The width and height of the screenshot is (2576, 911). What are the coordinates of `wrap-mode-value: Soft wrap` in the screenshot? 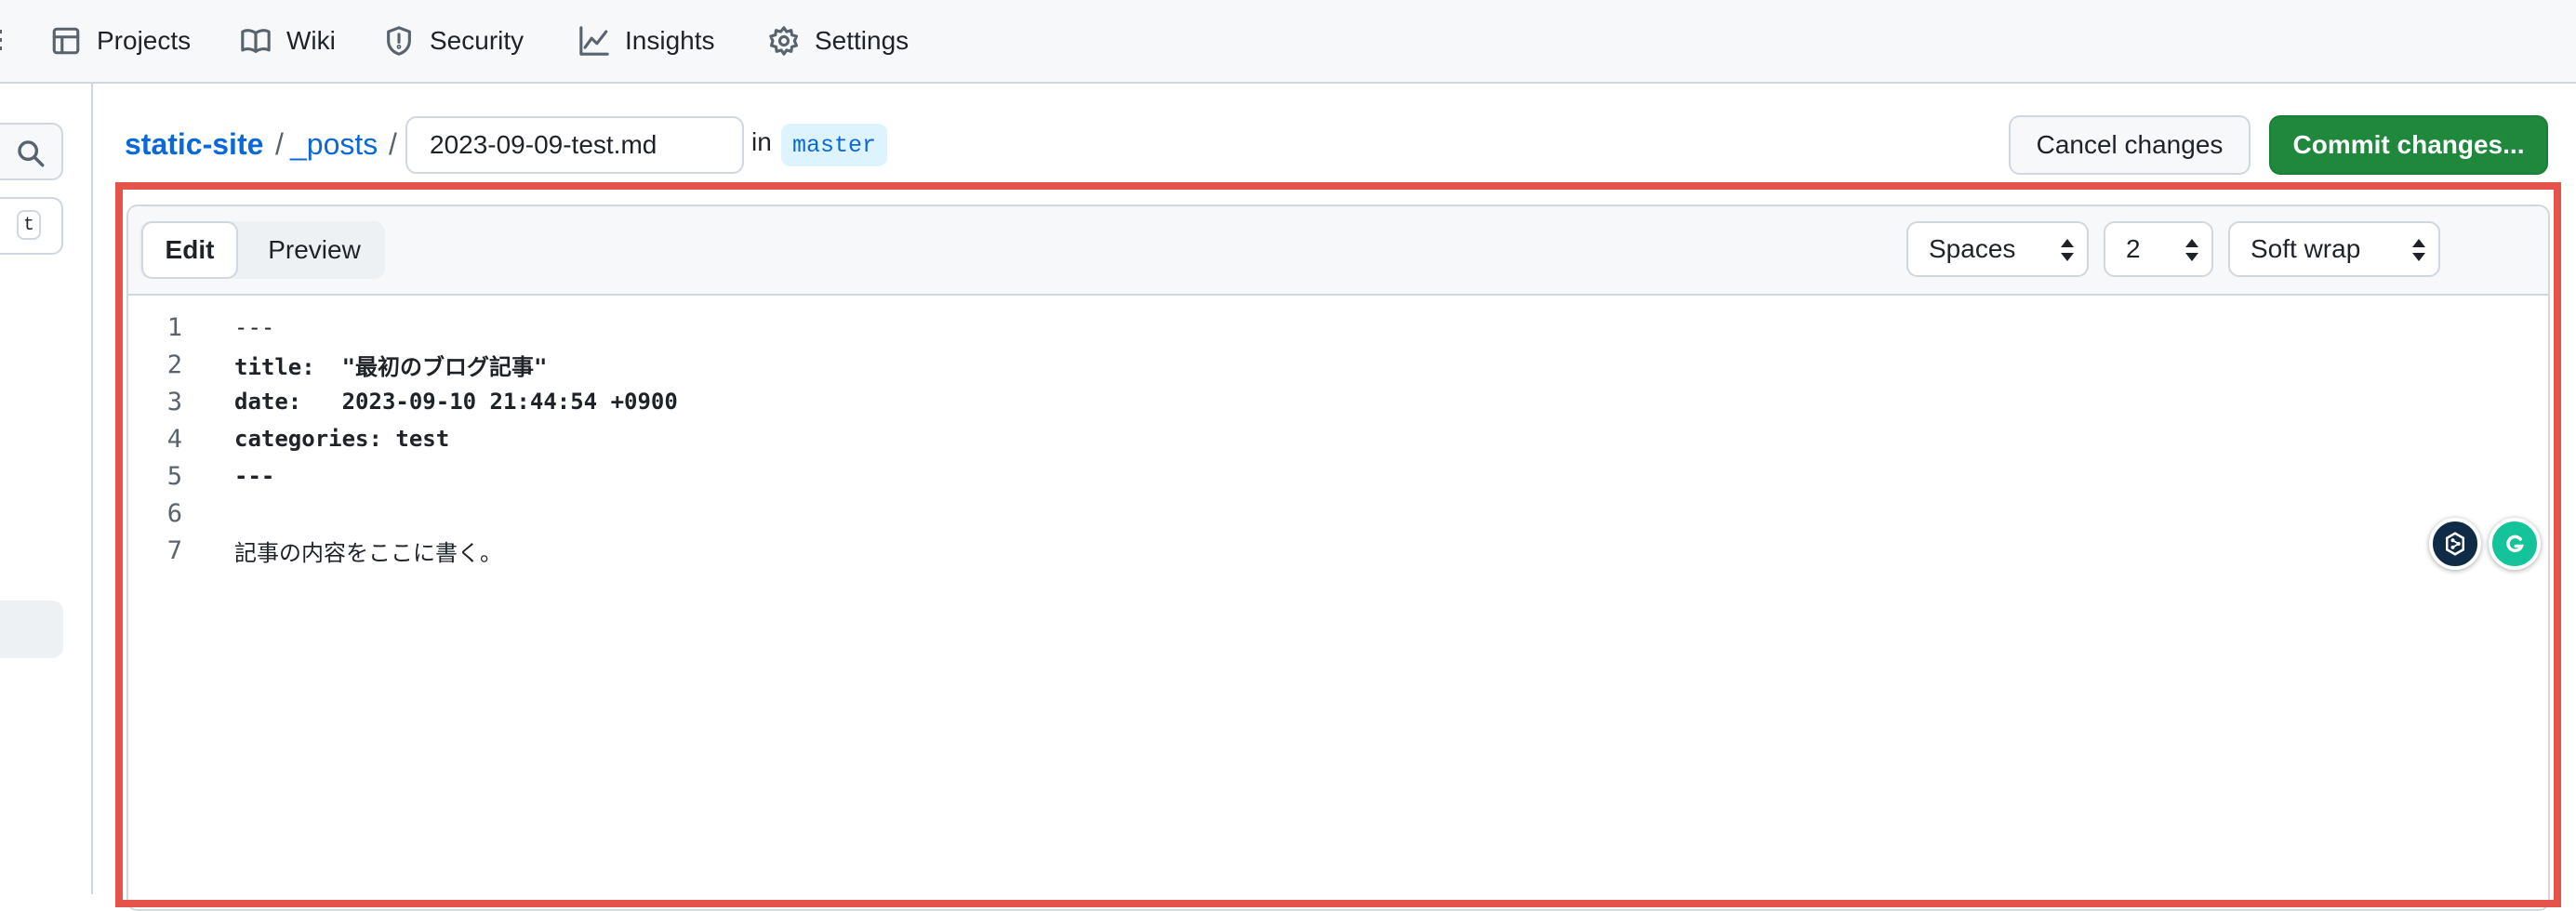 It's located at (2306, 249).